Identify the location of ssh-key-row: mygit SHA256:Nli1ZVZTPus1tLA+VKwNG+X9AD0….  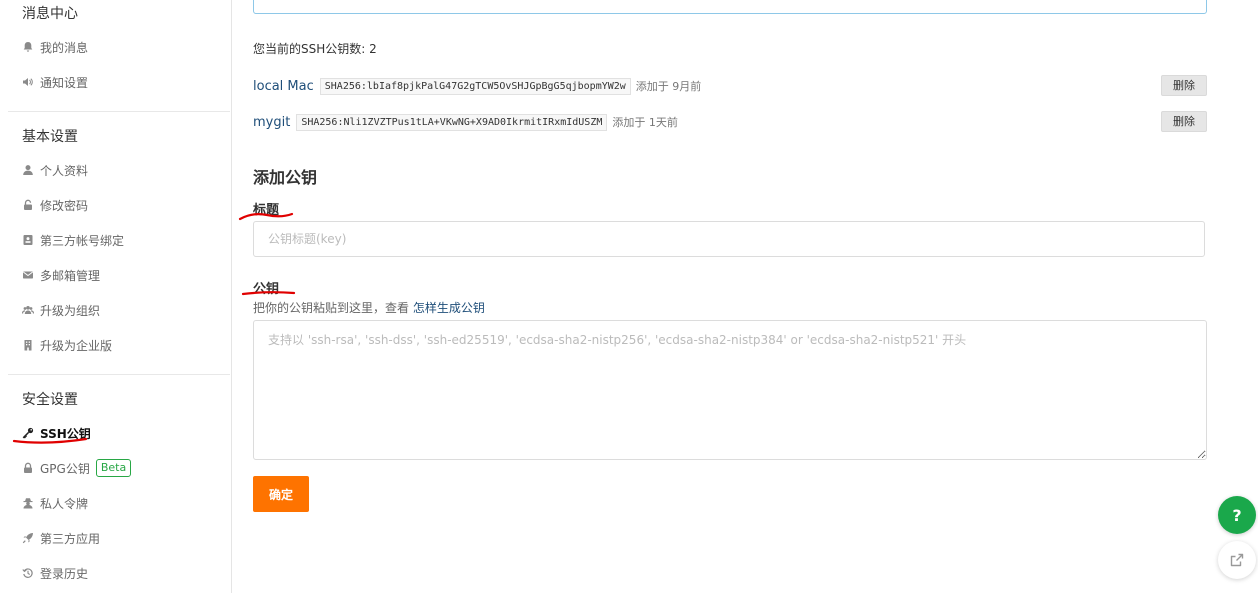
(465, 122).